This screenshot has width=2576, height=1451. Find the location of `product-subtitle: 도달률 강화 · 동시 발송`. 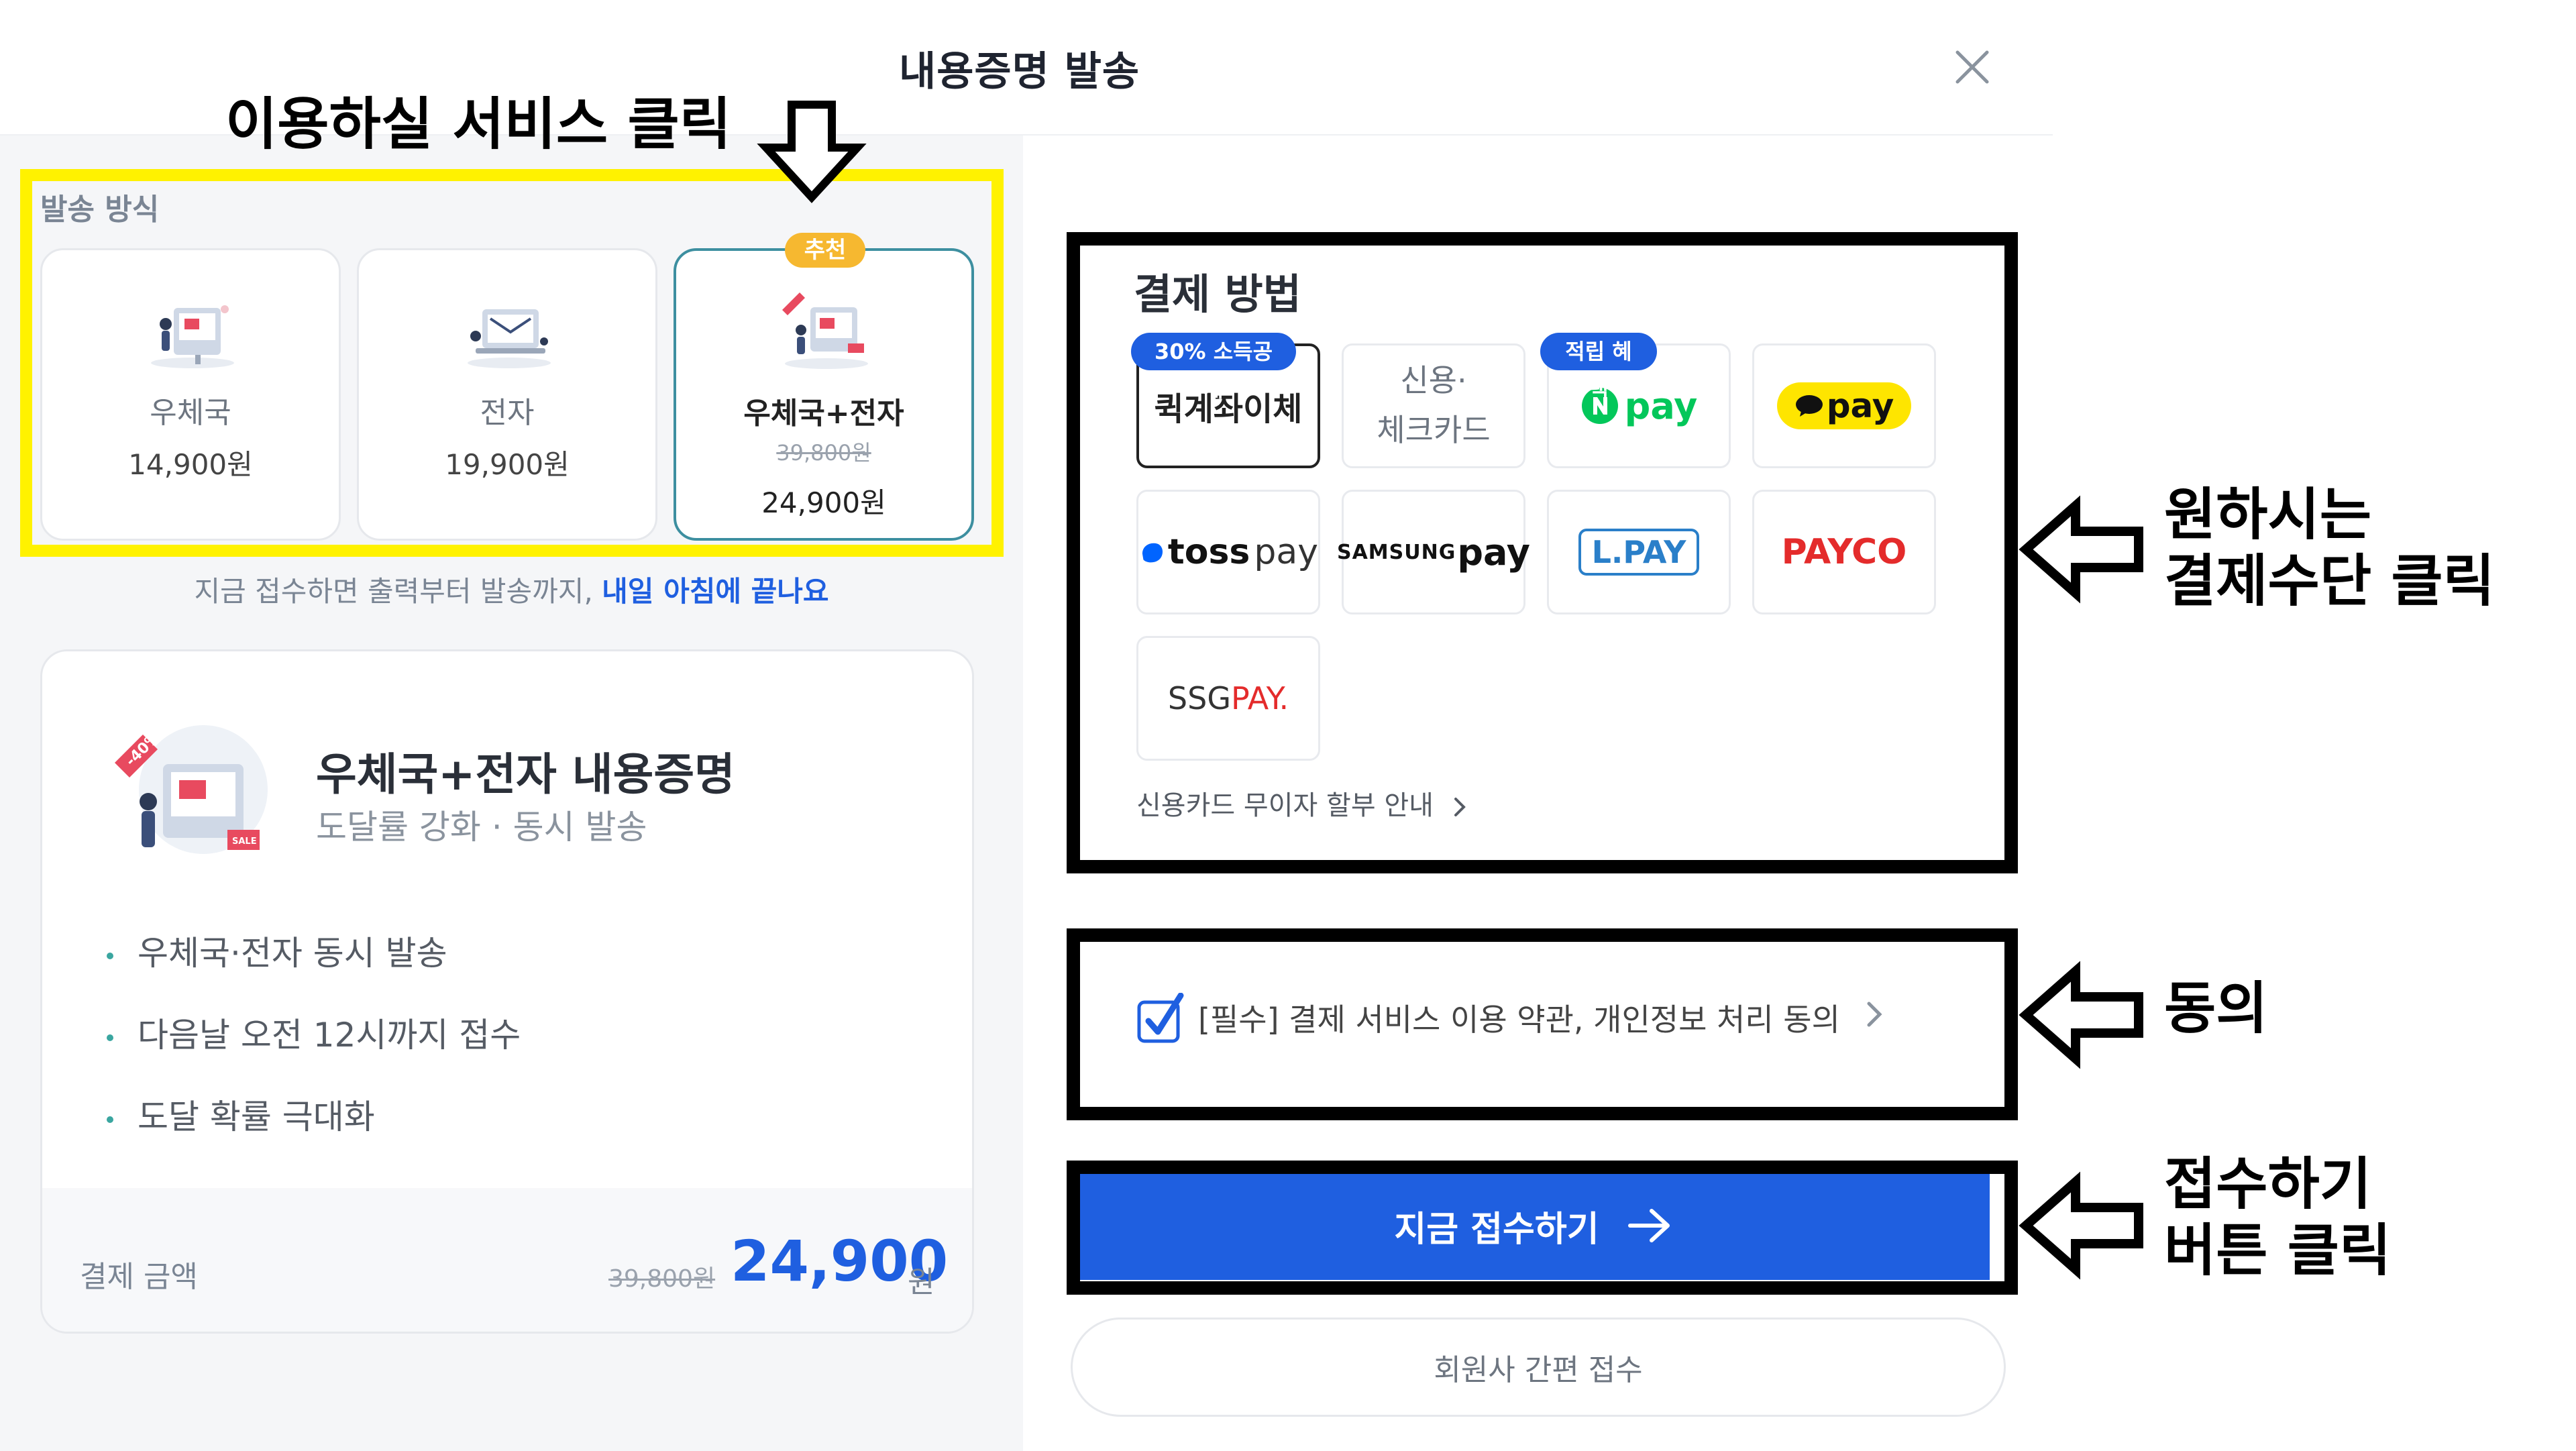

product-subtitle: 도달률 강화 · 동시 발송 is located at coordinates (481, 827).